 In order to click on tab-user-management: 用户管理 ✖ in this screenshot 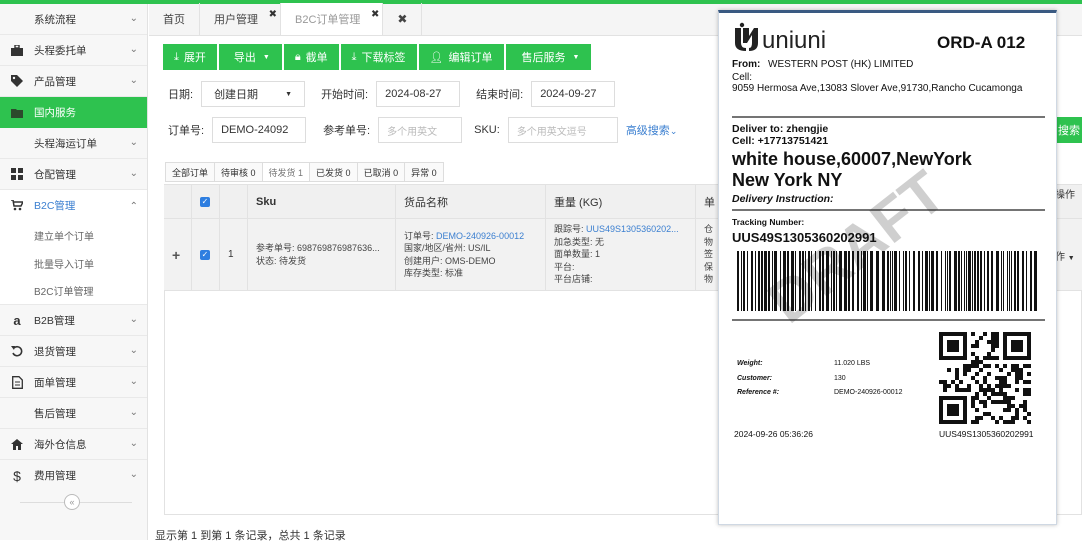, I will do `click(240, 19)`.